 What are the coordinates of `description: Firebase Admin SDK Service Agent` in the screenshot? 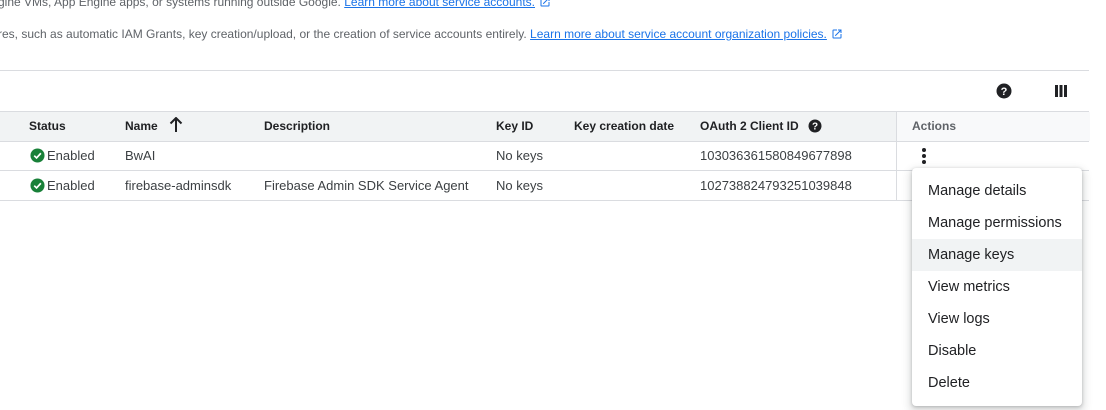 It's located at (366, 185).